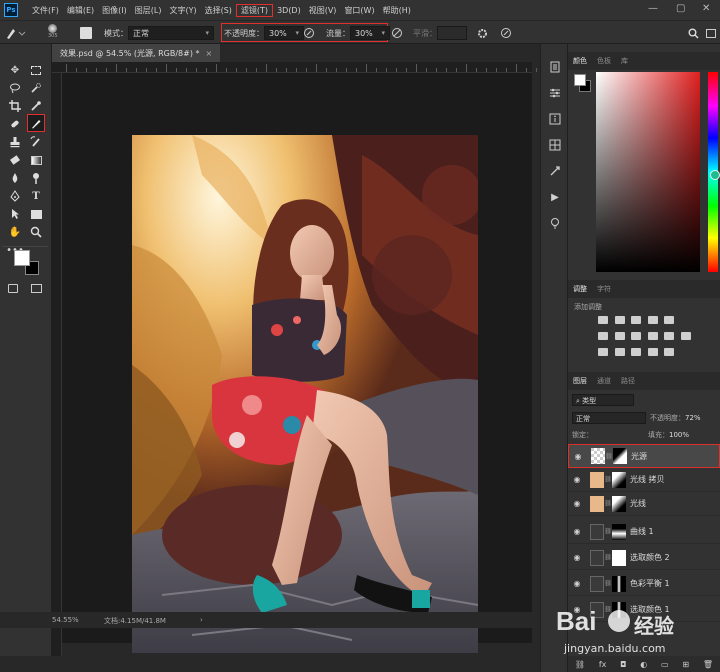 This screenshot has width=720, height=672. I want to click on opacity-field: 30% ▾, so click(284, 33).